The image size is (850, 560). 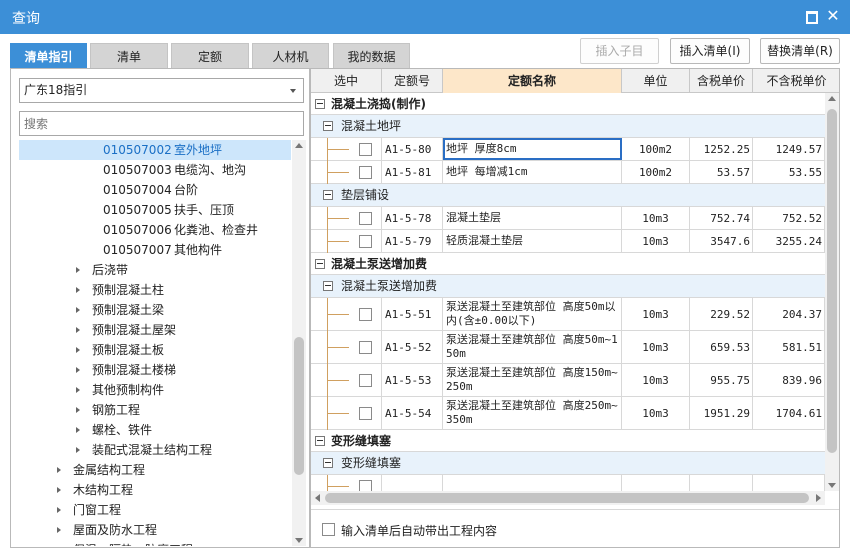 I want to click on table-row: A1-5-80 地坪 厚度8cm 100m2 1252.25 1249.57, so click(x=568, y=149).